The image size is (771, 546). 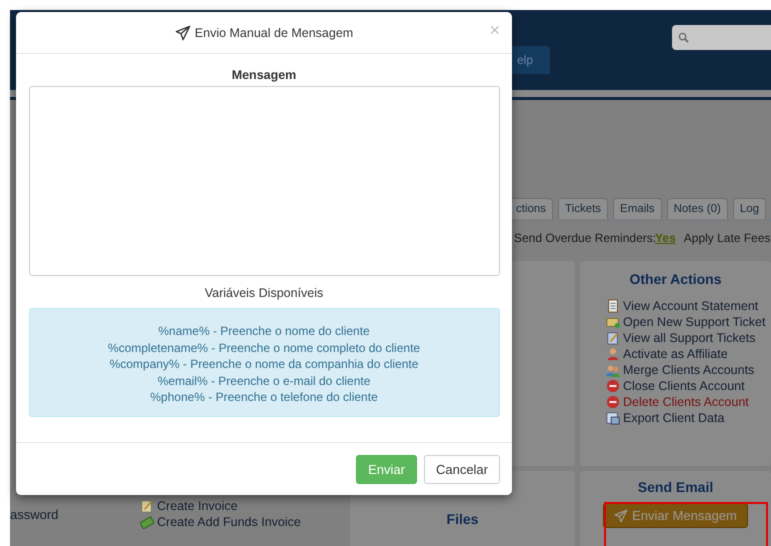 I want to click on action-link: Activate as Affiliate, so click(x=675, y=354).